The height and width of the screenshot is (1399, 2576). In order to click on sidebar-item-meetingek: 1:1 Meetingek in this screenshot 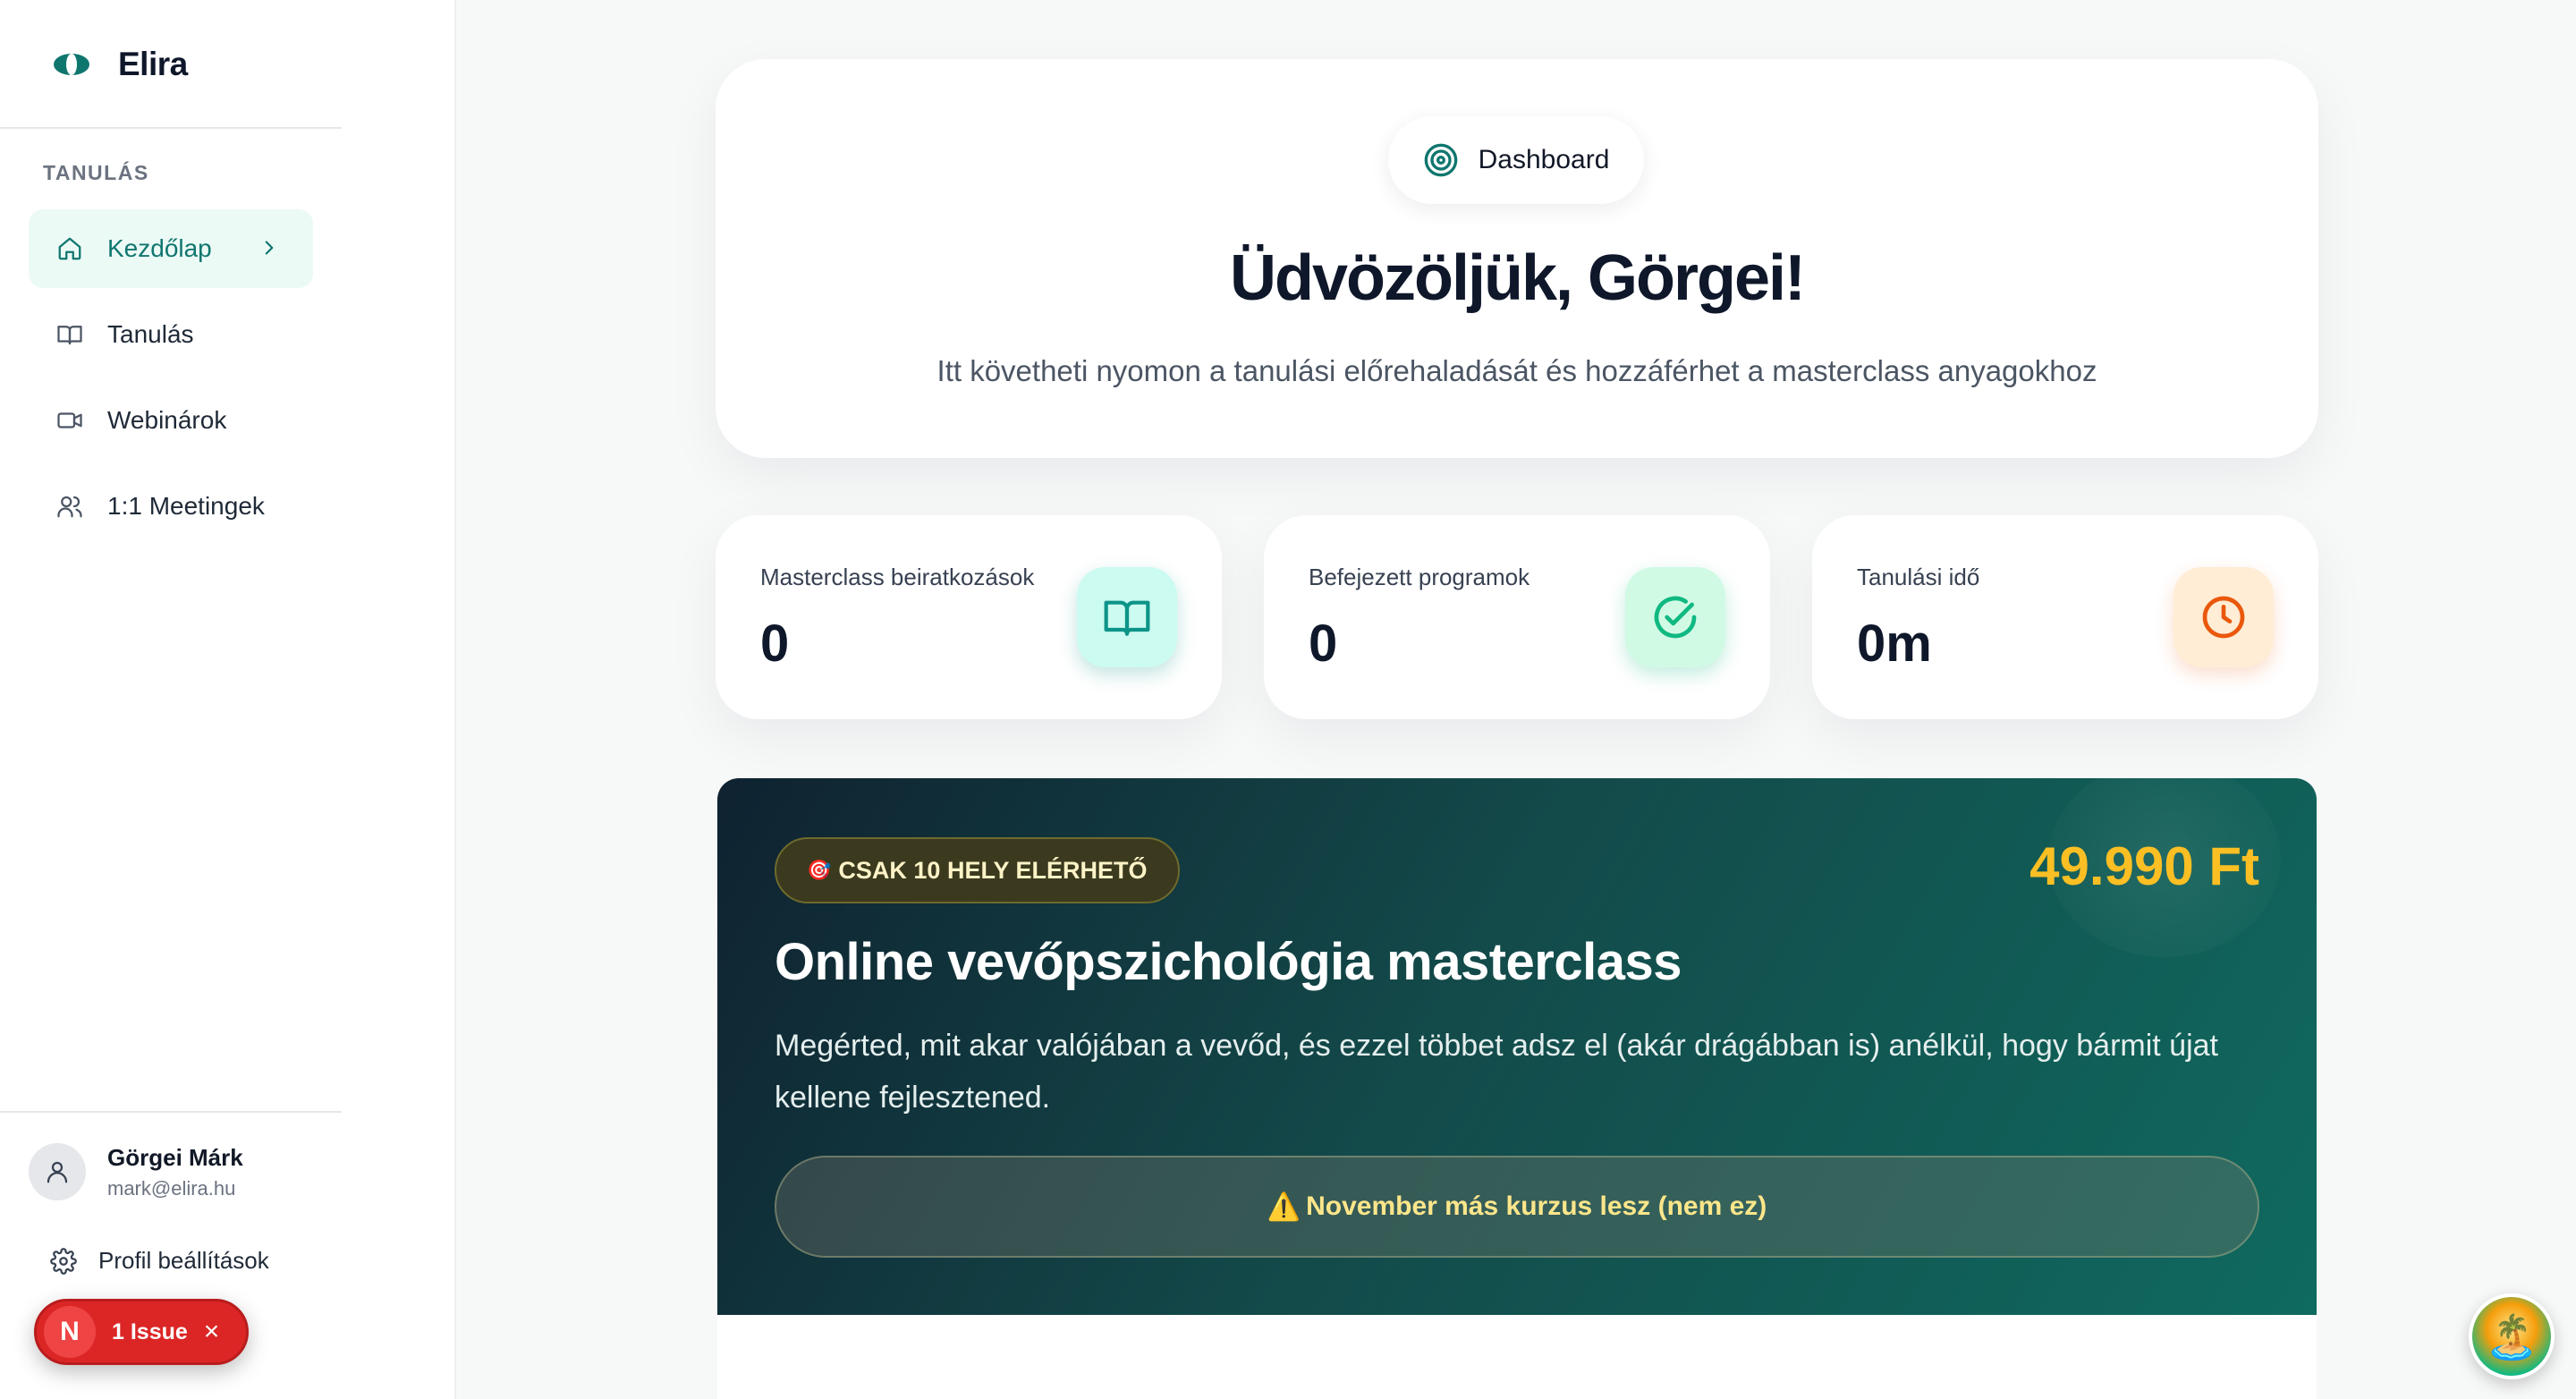, I will do `click(171, 507)`.